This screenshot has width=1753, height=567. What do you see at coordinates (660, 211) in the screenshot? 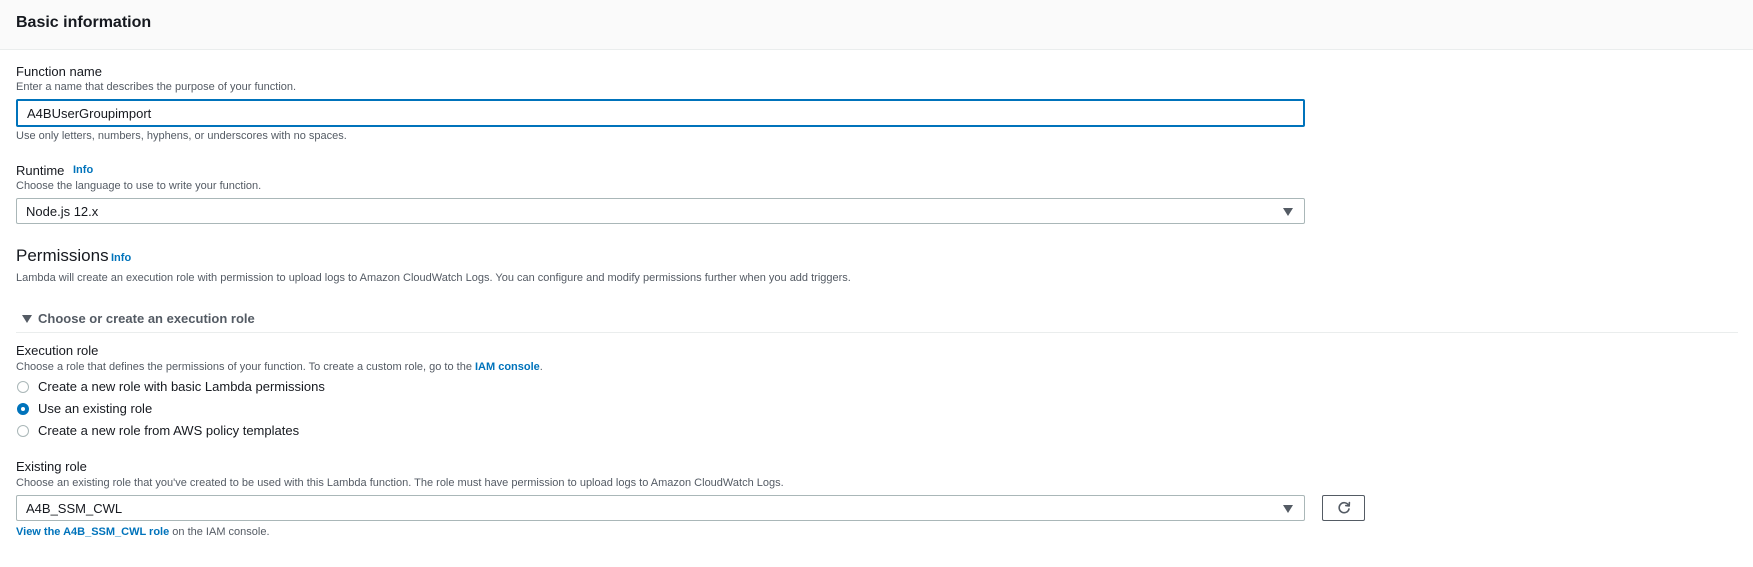
I see `runtime-select: Node.js 12.x` at bounding box center [660, 211].